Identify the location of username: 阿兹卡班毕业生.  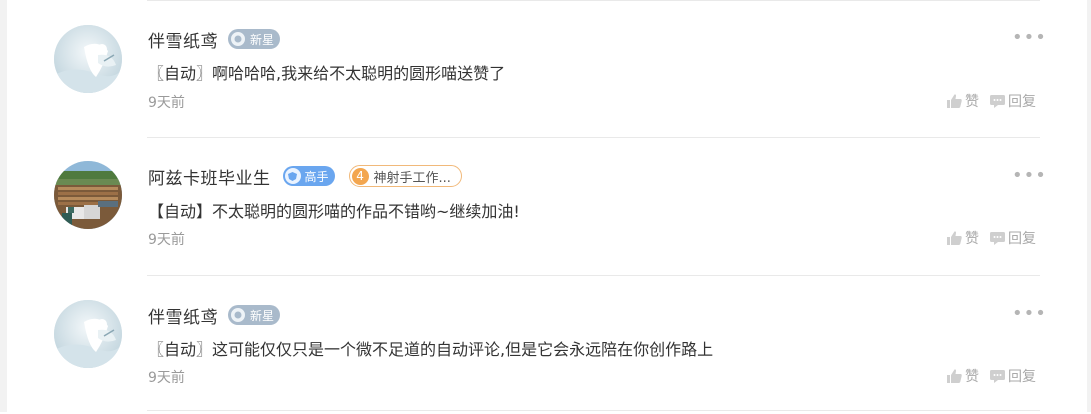
(209, 176).